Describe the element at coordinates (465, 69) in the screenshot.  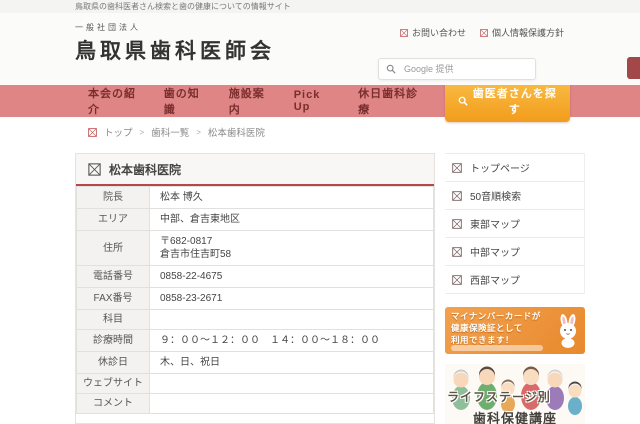
I see `search-input` at that location.